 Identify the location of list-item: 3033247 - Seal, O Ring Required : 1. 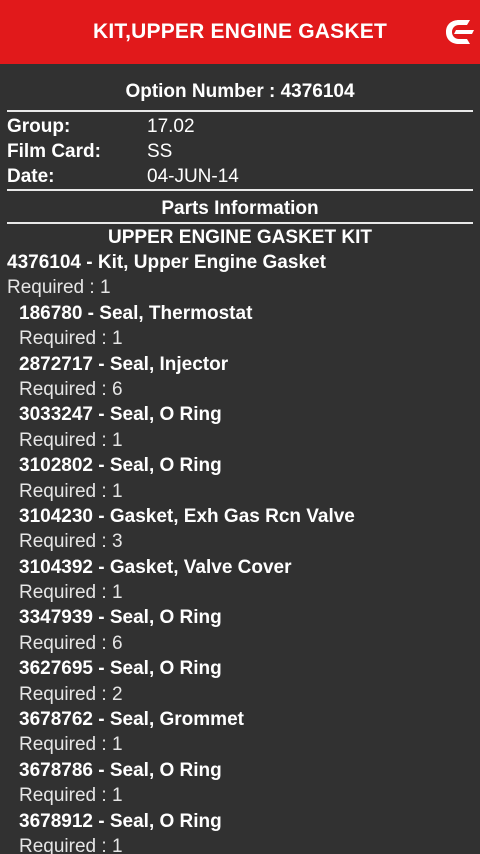
(240, 427).